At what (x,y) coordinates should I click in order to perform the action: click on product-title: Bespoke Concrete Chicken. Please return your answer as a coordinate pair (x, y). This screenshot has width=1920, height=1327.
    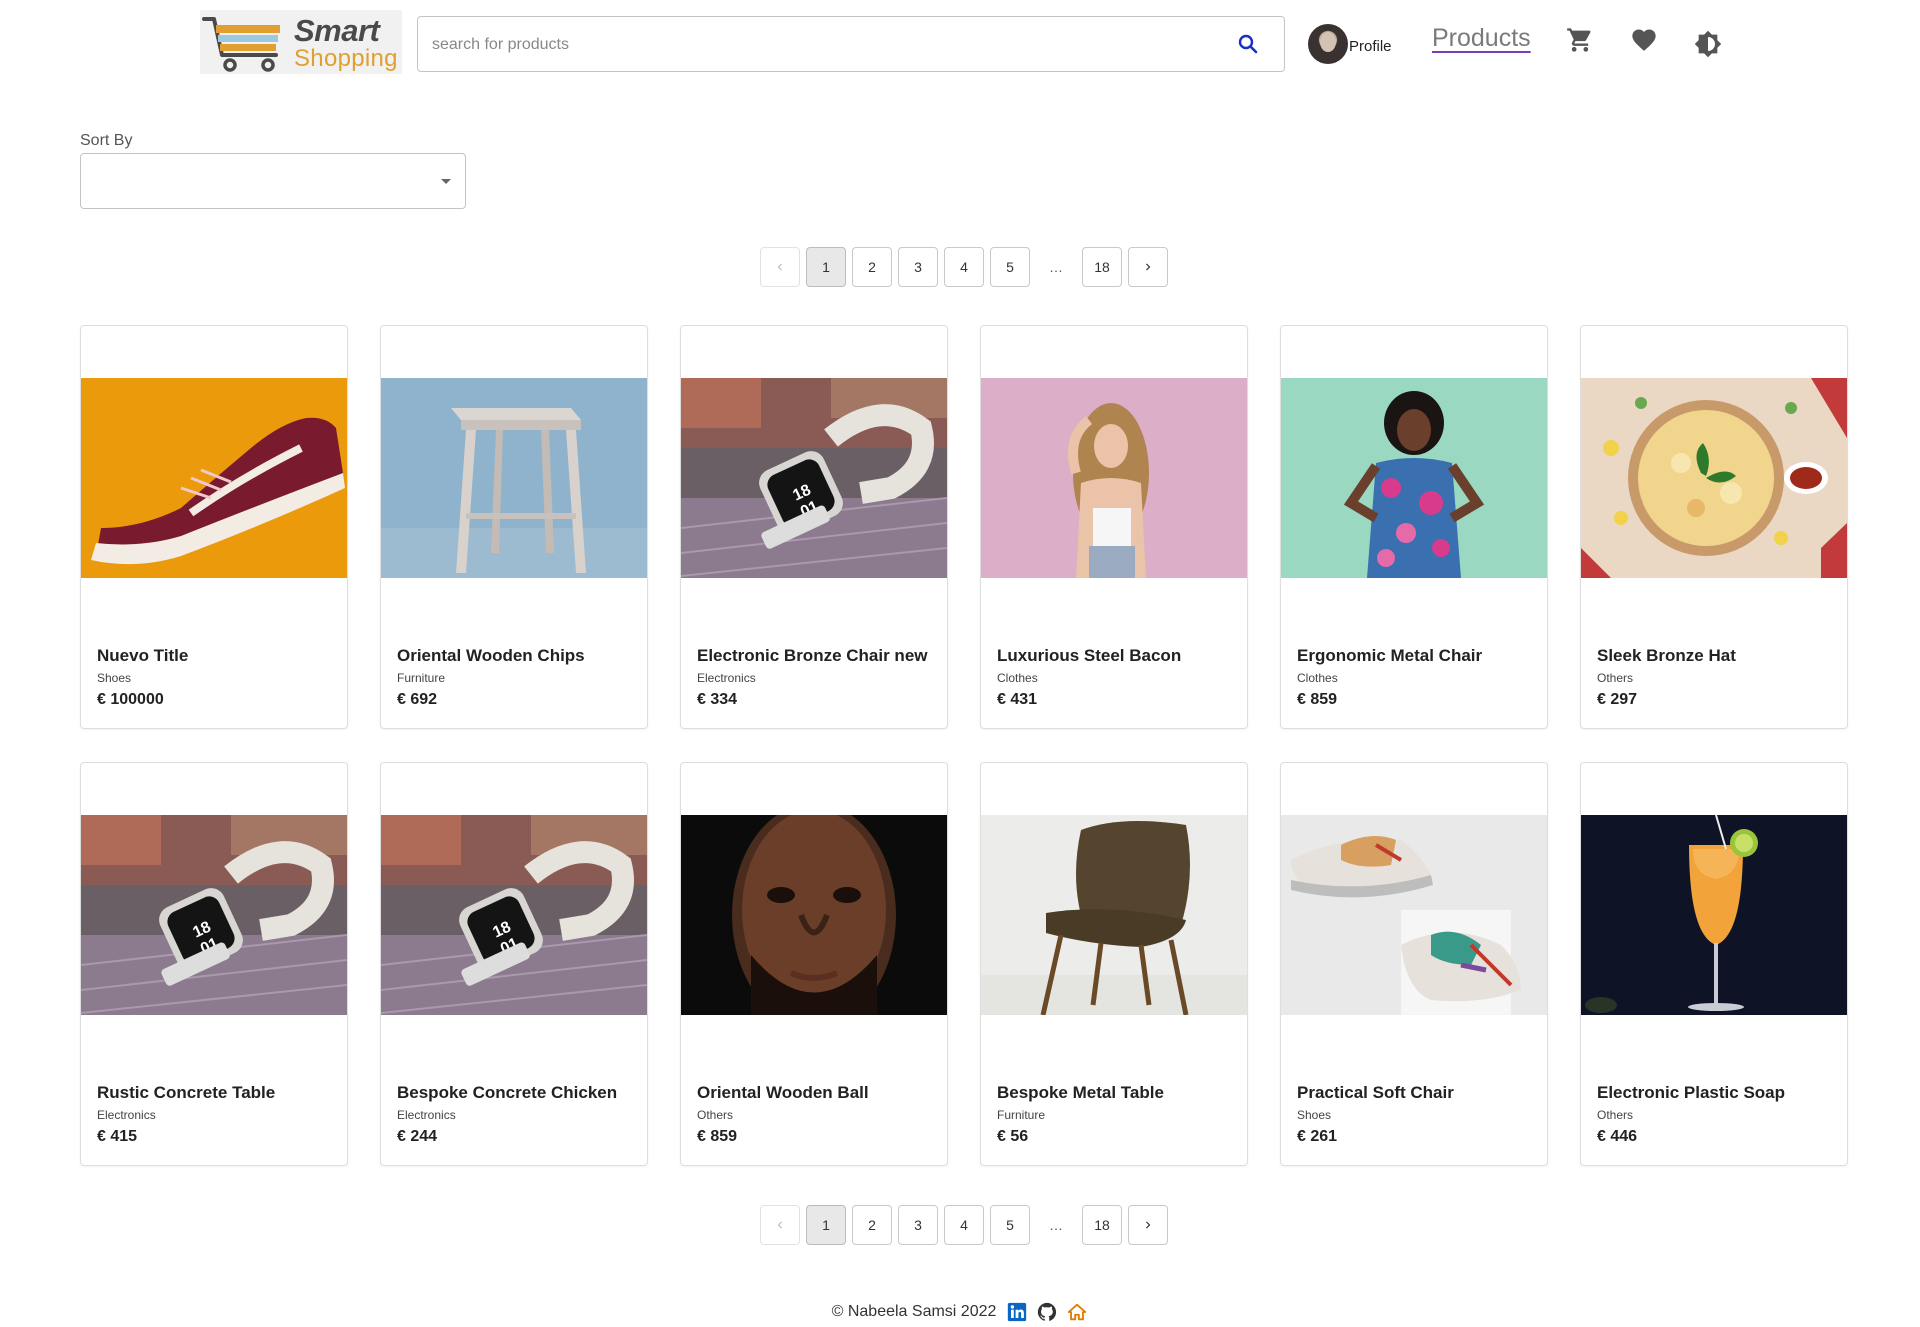
    Looking at the image, I should click on (507, 1092).